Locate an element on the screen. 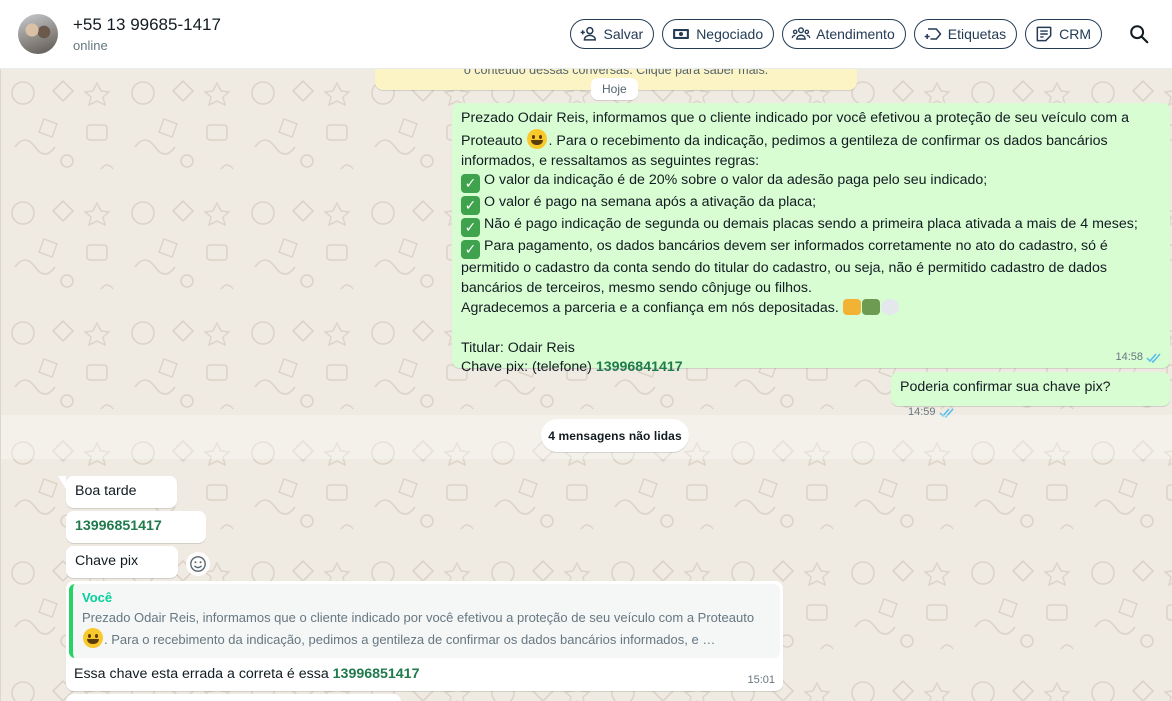  incoming-message-partial is located at coordinates (233, 697).